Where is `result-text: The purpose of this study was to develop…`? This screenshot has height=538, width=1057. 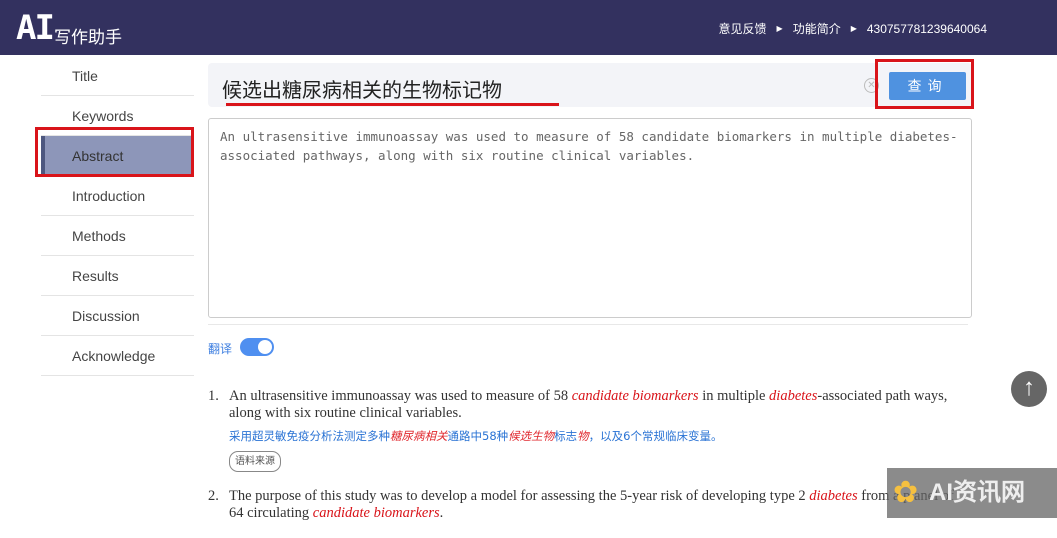
result-text: The purpose of this study was to develop… is located at coordinates (598, 505).